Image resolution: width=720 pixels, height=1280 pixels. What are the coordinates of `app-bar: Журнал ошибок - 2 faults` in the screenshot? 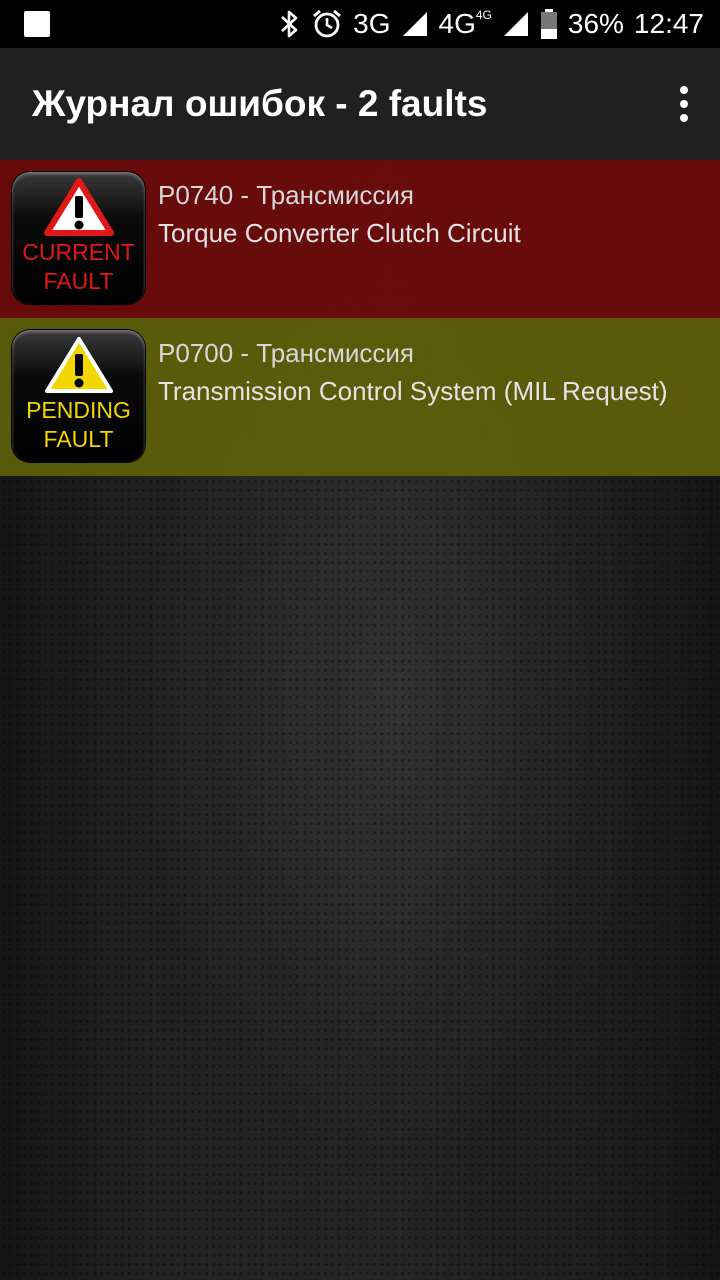 It's located at (360, 104).